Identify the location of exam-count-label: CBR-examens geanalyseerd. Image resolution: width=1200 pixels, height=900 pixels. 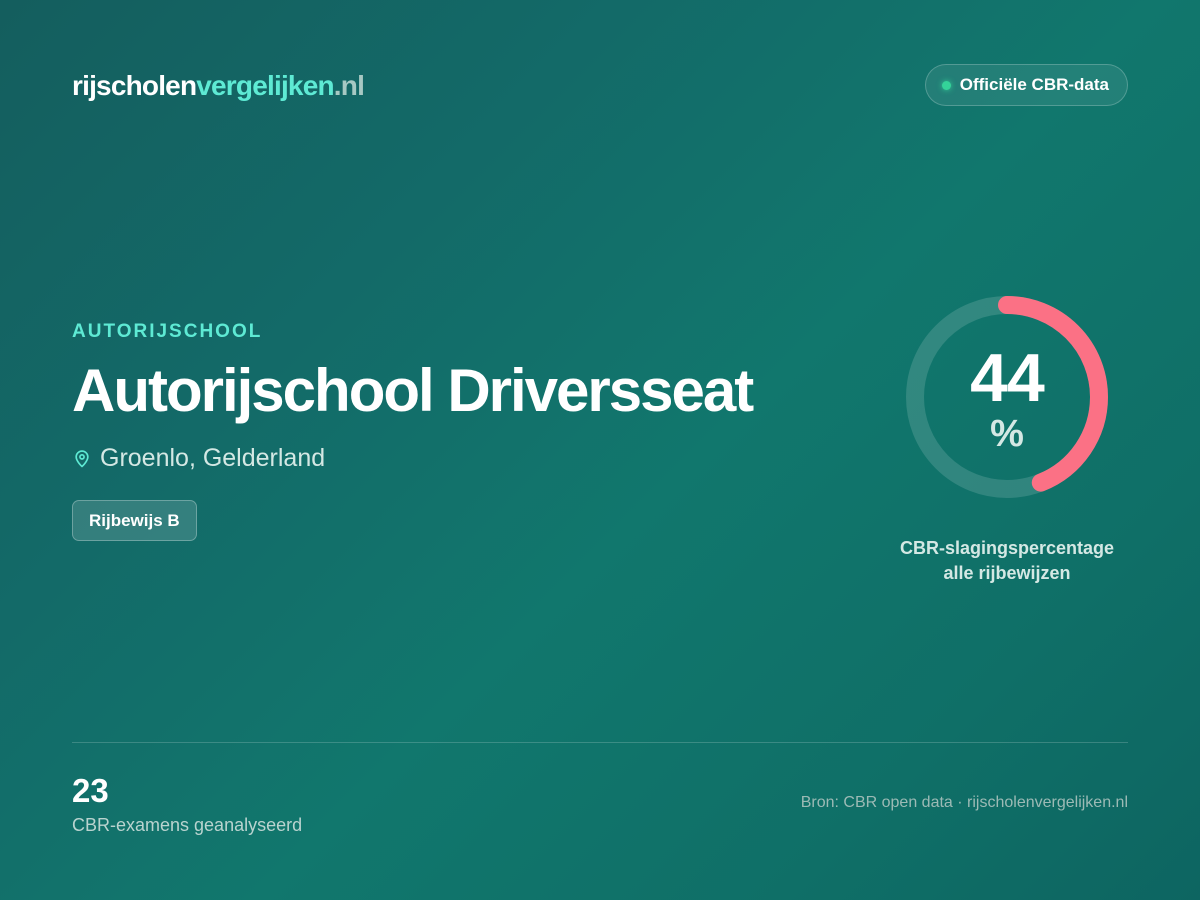
(187, 825).